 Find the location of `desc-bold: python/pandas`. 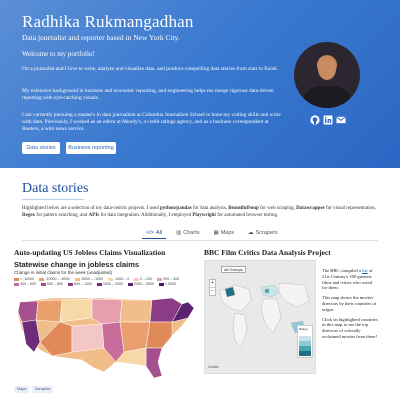

desc-bold: python/pandas is located at coordinates (176, 208).